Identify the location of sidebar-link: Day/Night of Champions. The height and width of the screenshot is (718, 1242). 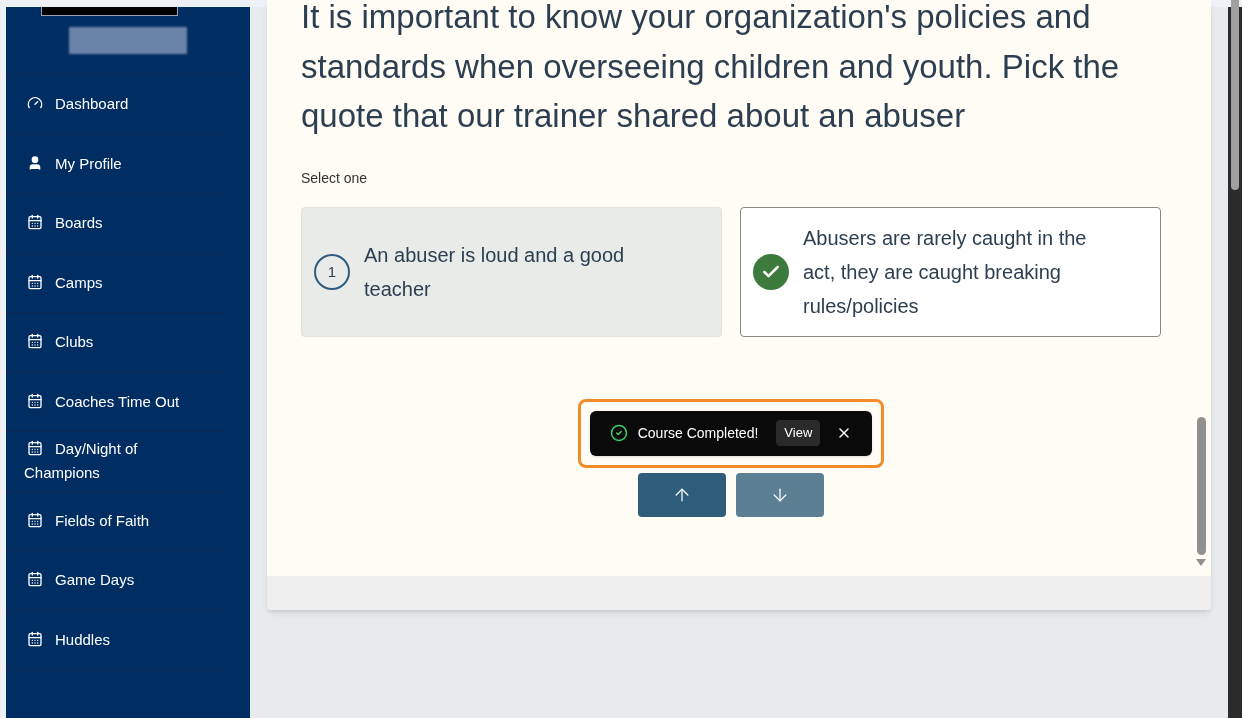
(116, 461).